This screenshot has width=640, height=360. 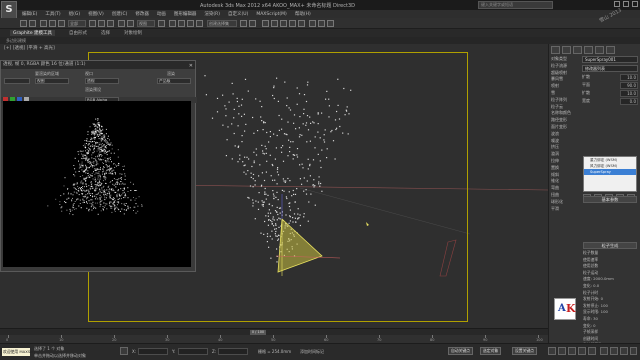 I want to click on object-type-item: 喷射, so click(x=566, y=86).